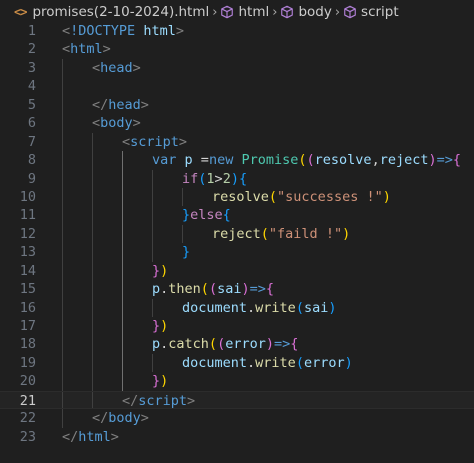  What do you see at coordinates (275, 362) in the screenshot?
I see `code-token: write` at bounding box center [275, 362].